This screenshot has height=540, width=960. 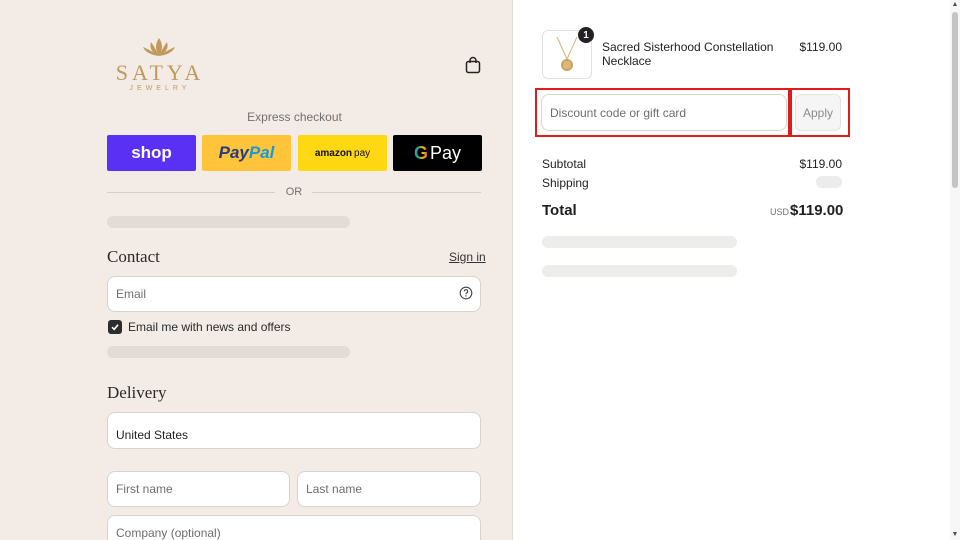 I want to click on divider-left, so click(x=191, y=192).